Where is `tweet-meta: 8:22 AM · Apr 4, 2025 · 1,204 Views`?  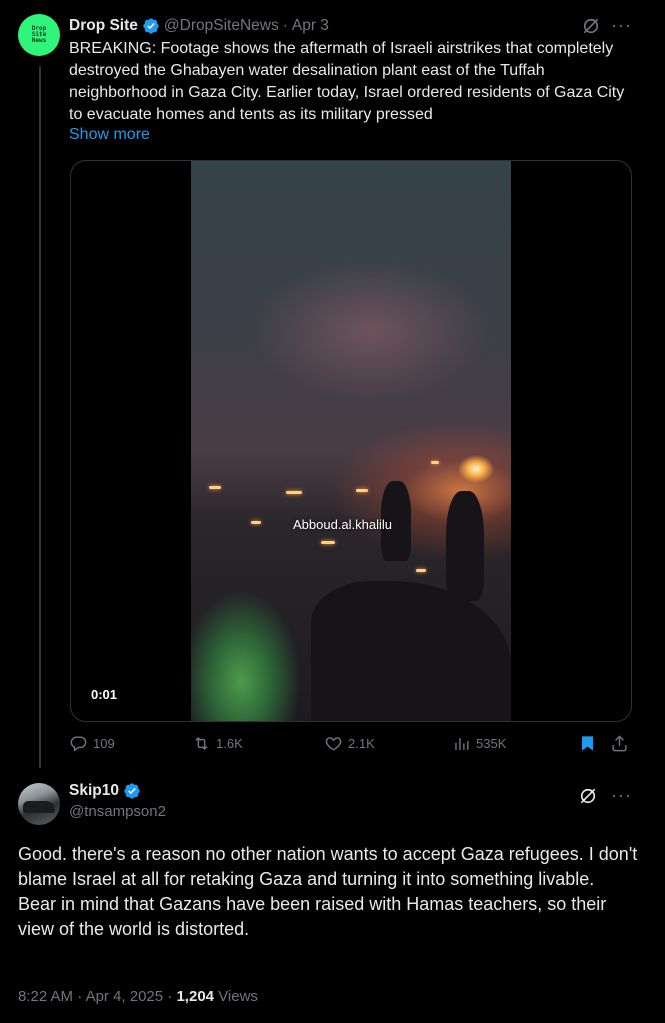
tweet-meta: 8:22 AM · Apr 4, 2025 · 1,204 Views is located at coordinates (138, 996).